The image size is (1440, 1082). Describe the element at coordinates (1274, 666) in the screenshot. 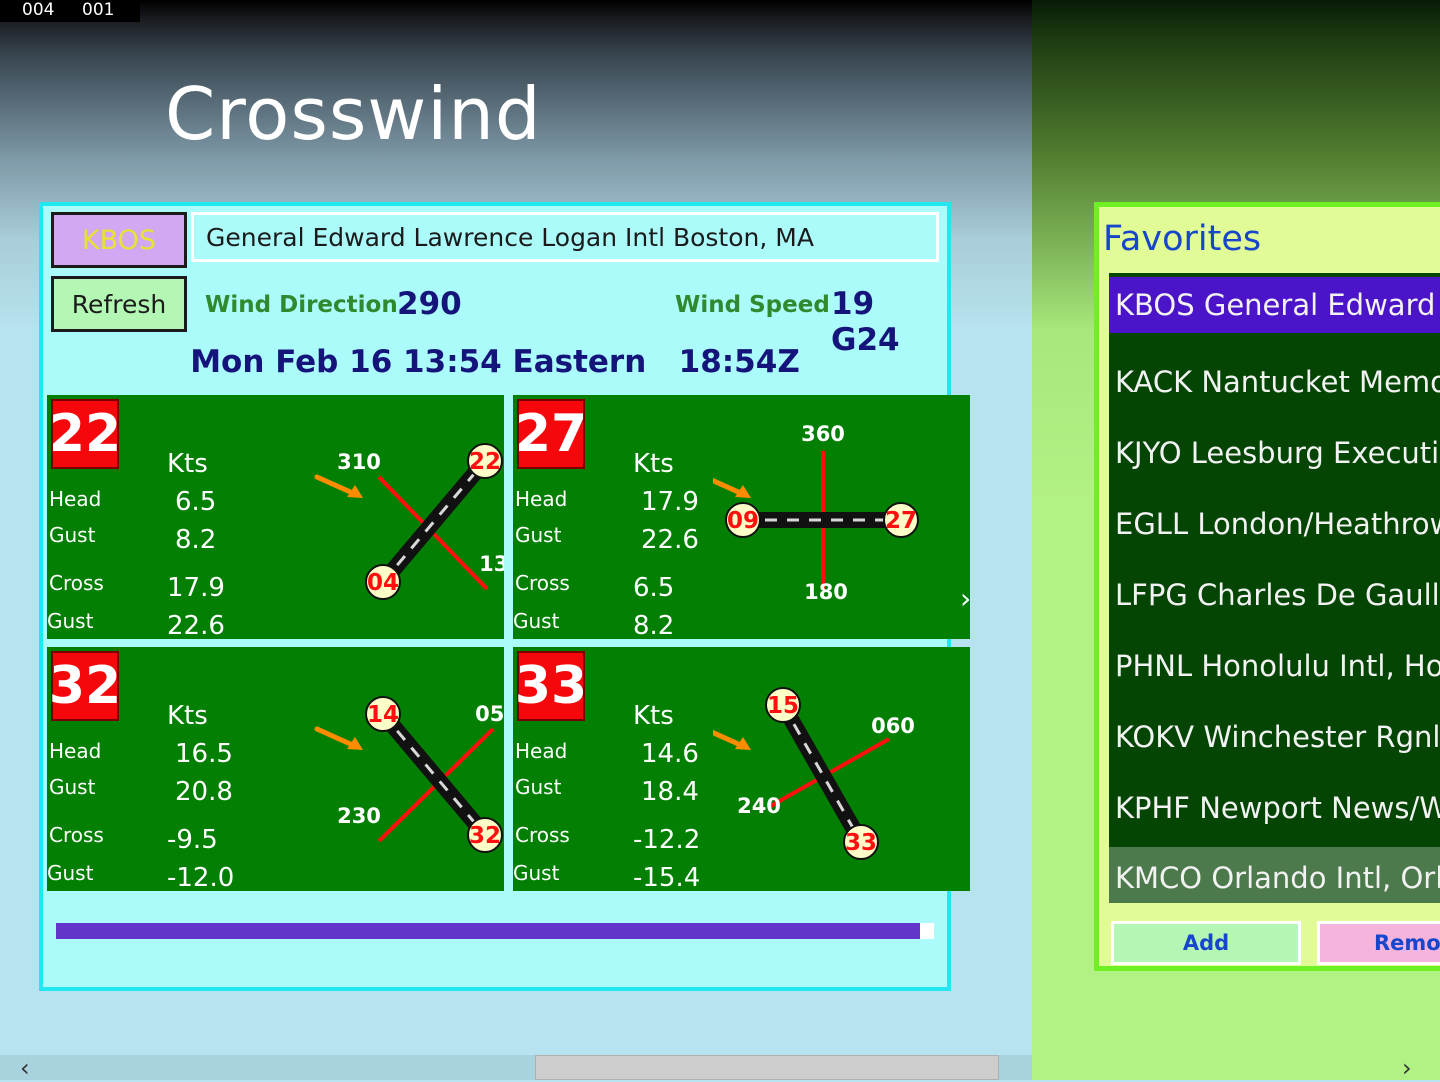

I see `favorite-item: PHNL Honolulu Intl, Honolulu, HI` at that location.